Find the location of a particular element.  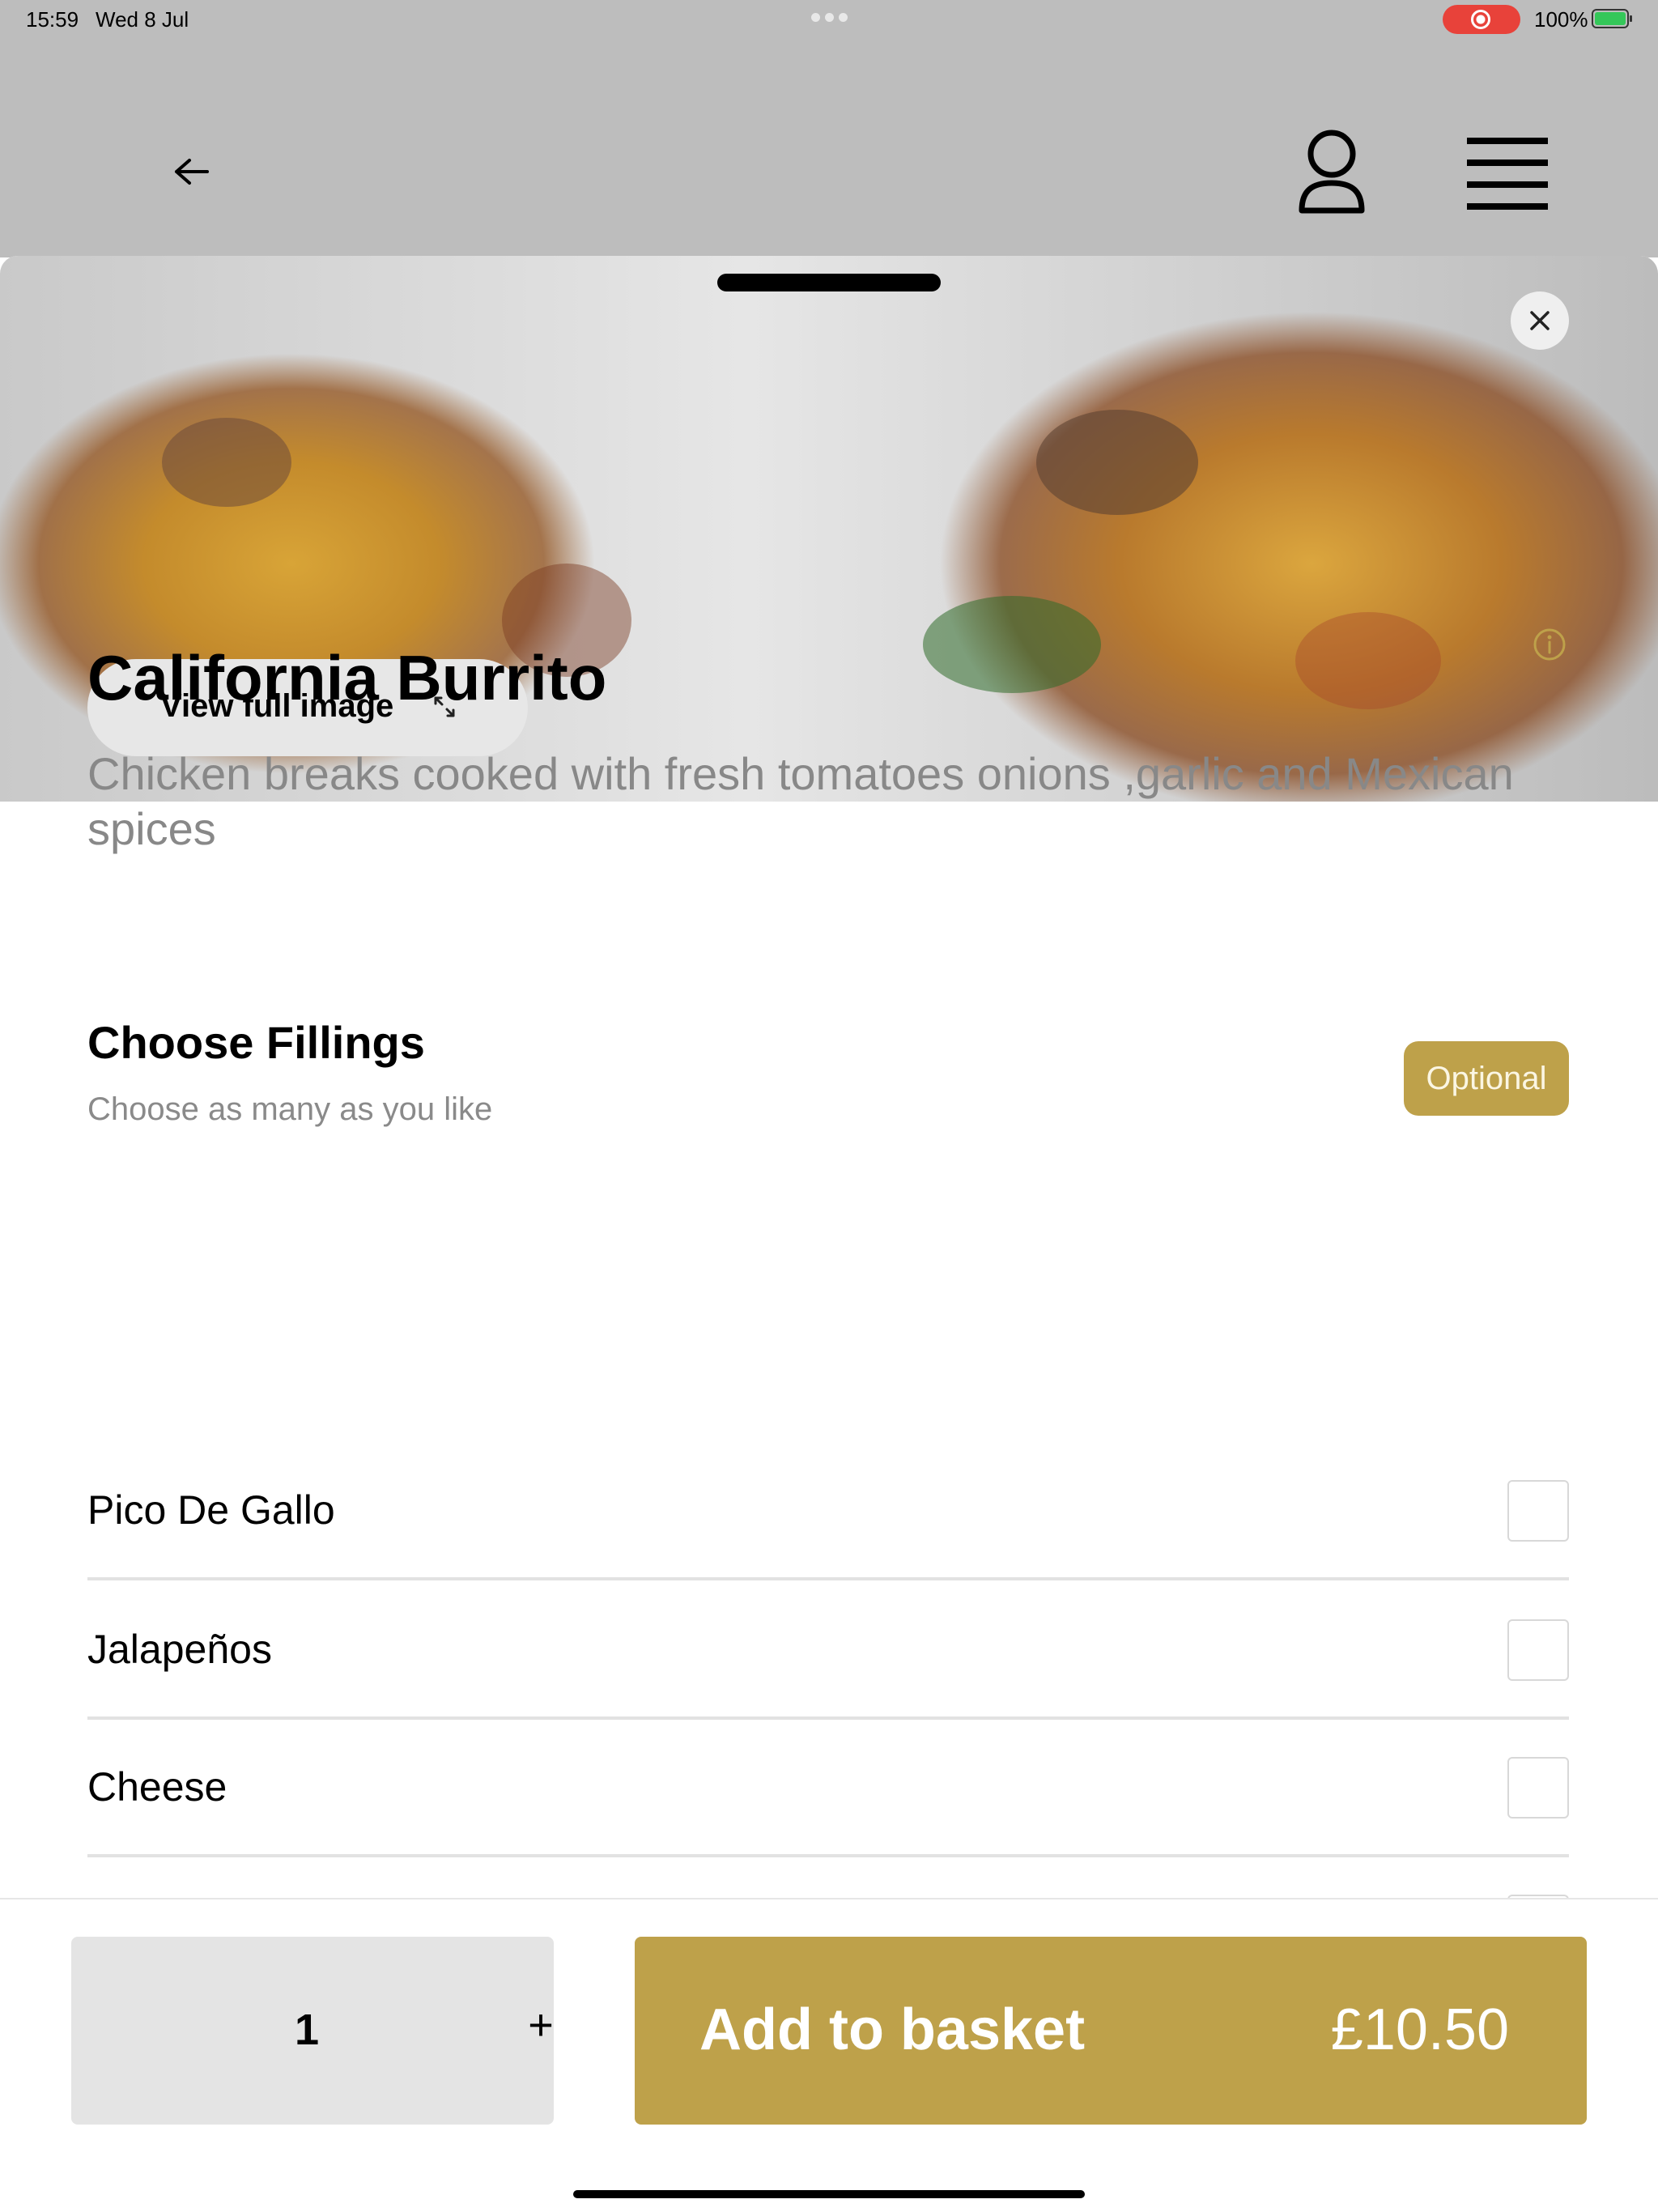

close-icon is located at coordinates (1540, 320).